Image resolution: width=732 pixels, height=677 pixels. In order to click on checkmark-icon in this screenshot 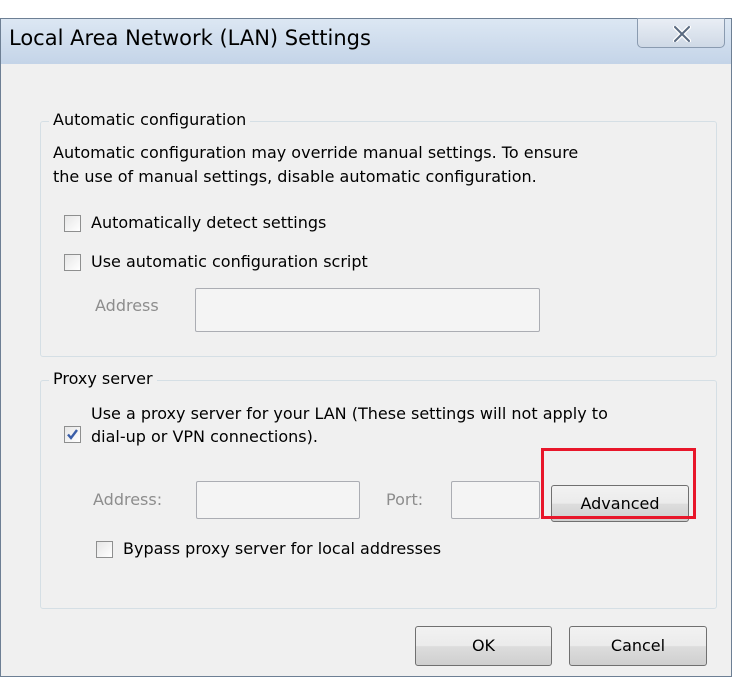, I will do `click(72, 434)`.